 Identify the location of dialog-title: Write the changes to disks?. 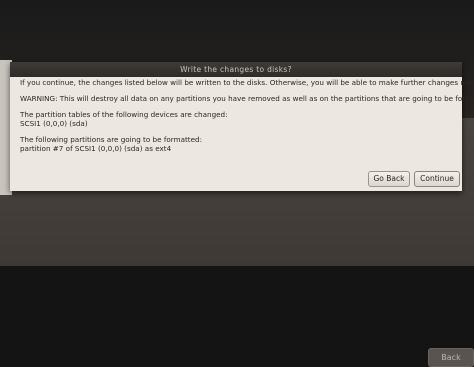
(236, 69).